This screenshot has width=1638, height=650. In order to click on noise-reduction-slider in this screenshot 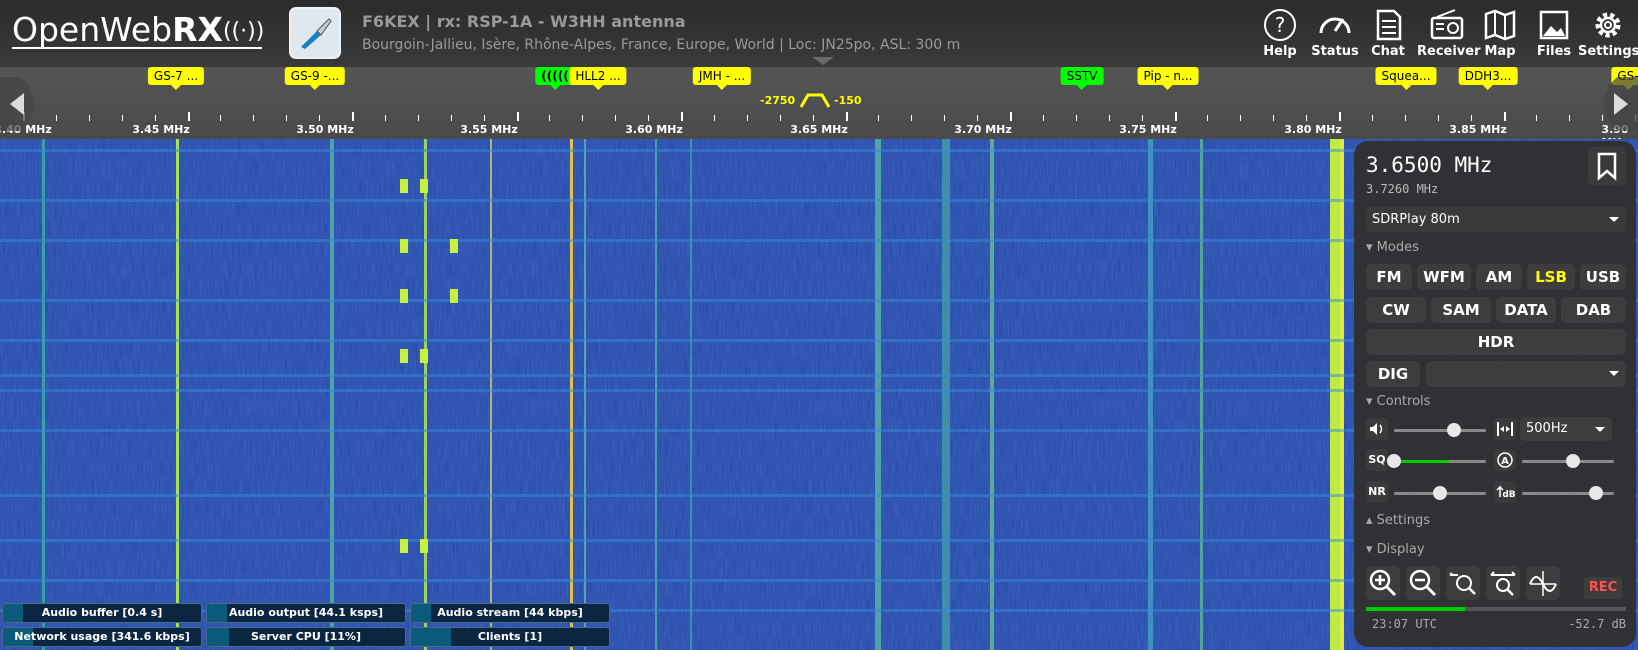, I will do `click(1440, 493)`.